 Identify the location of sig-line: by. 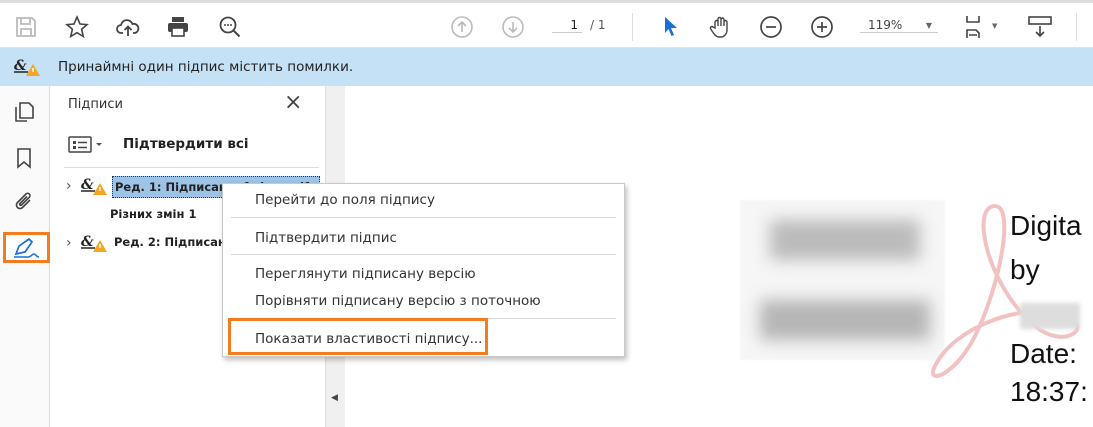
(1051, 292).